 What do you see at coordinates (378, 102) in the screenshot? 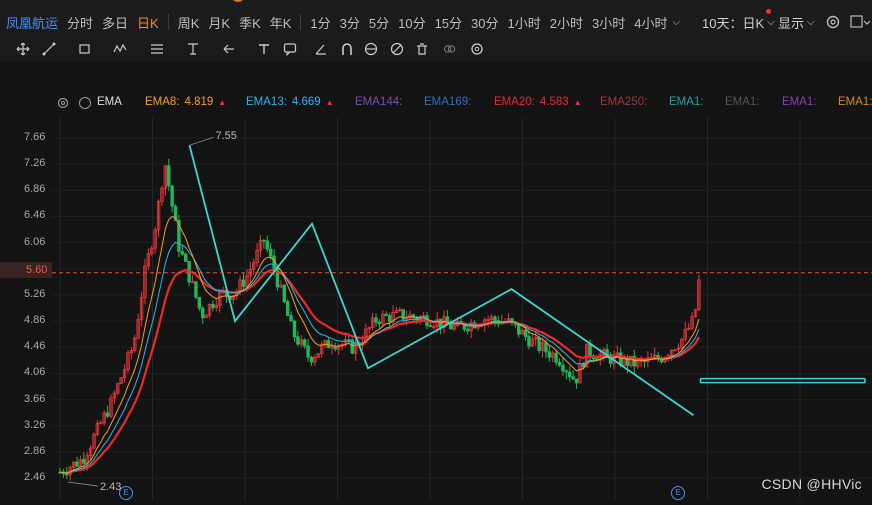
I see `ema-legend-item: EMA144:` at bounding box center [378, 102].